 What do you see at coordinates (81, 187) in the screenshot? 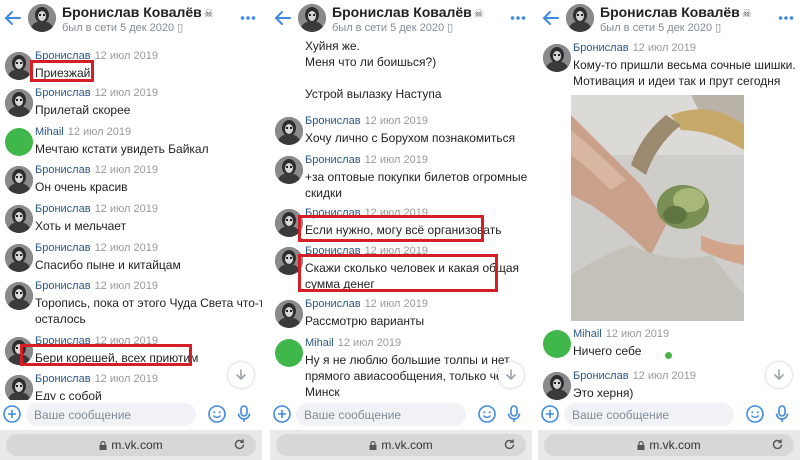
I see `message-text: Он очень красив` at bounding box center [81, 187].